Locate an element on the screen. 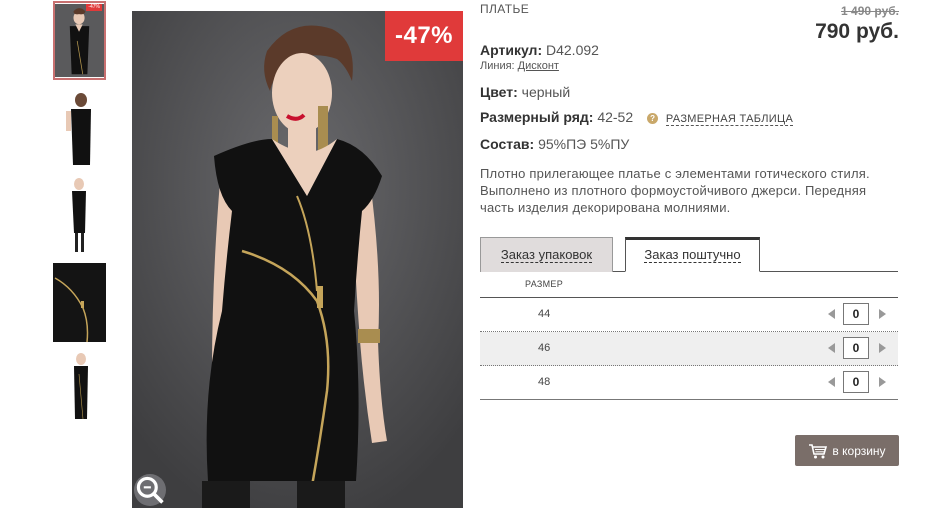 The width and height of the screenshot is (939, 520). size-range-label: Размерный ряд: is located at coordinates (537, 117).